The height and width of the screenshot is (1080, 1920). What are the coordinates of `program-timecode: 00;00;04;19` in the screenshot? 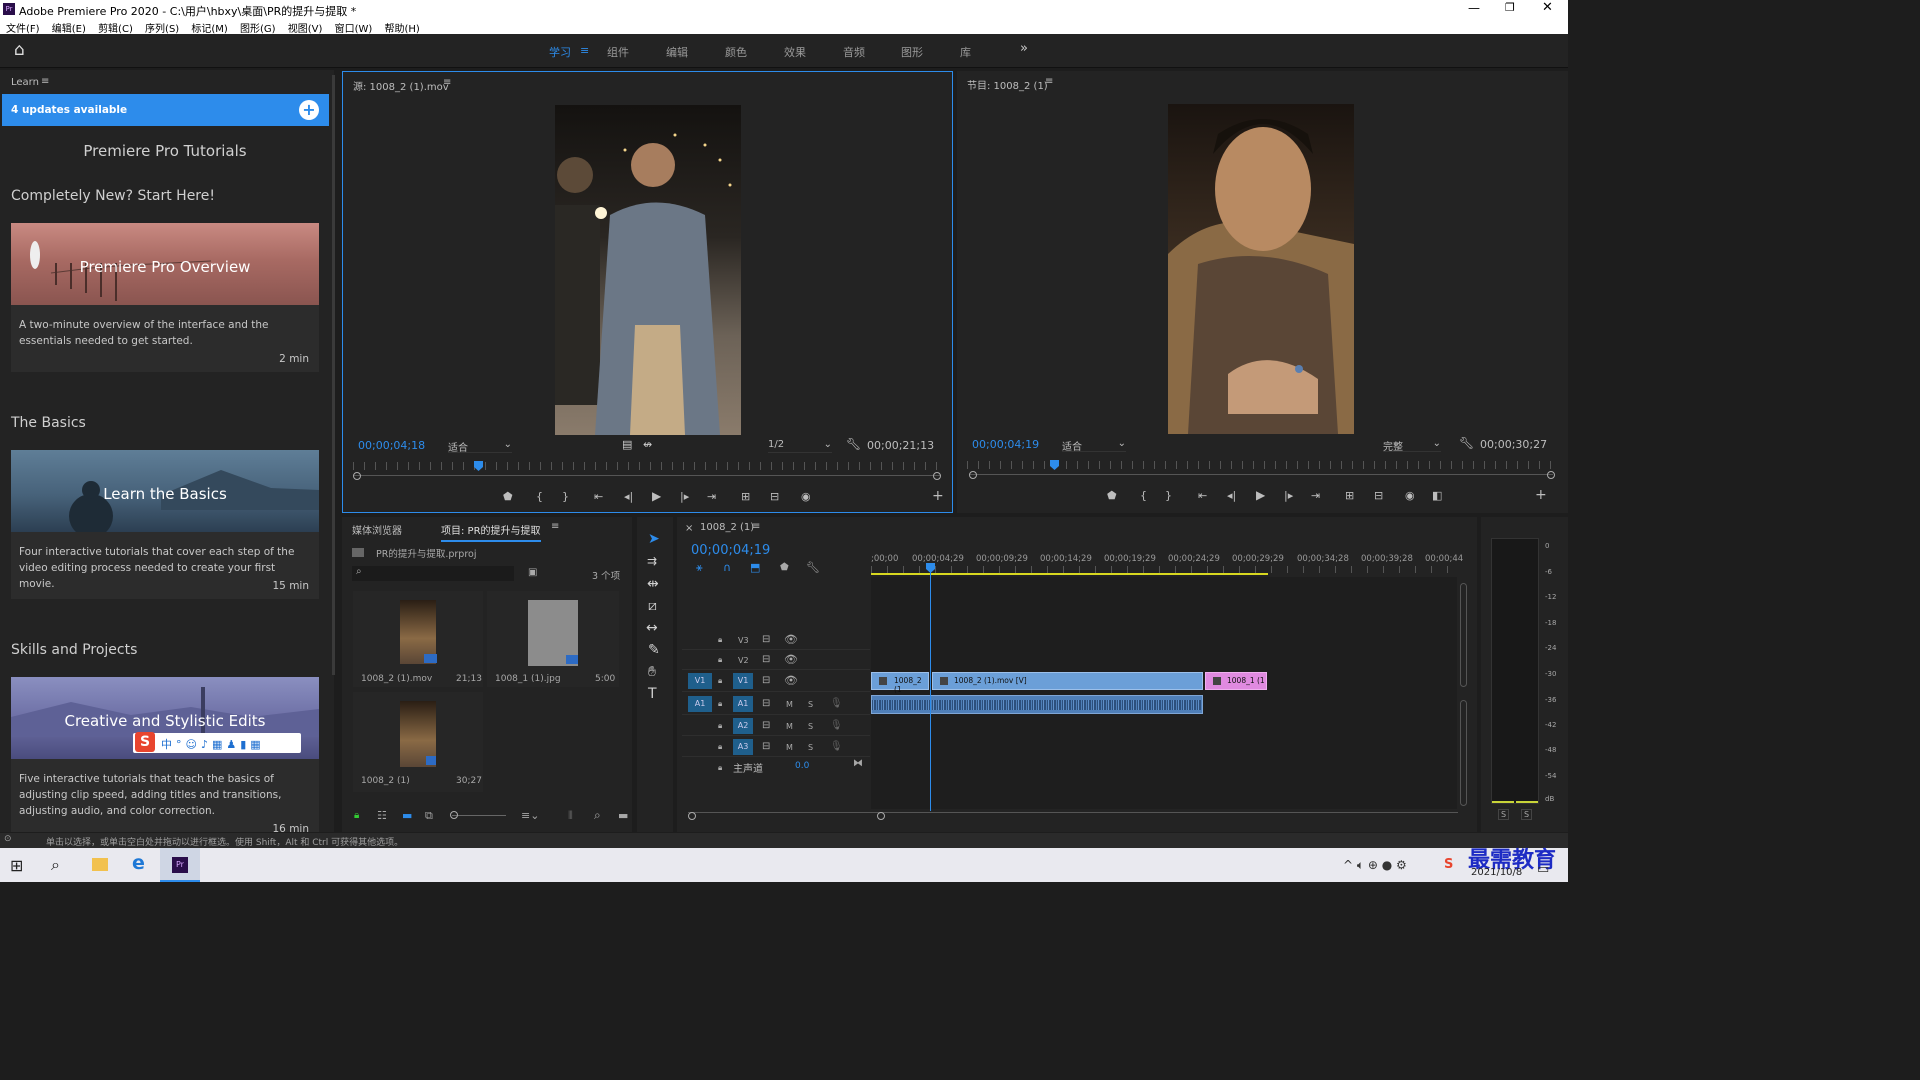 It's located at (1005, 444).